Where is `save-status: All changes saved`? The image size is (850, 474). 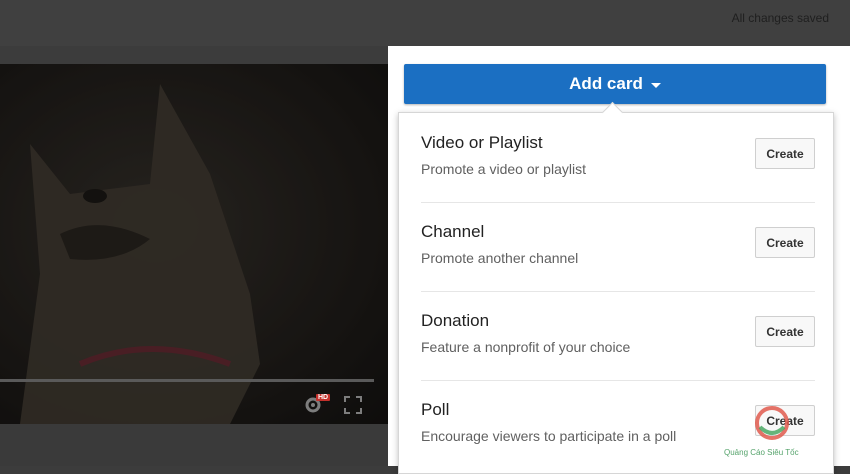
save-status: All changes saved is located at coordinates (780, 18).